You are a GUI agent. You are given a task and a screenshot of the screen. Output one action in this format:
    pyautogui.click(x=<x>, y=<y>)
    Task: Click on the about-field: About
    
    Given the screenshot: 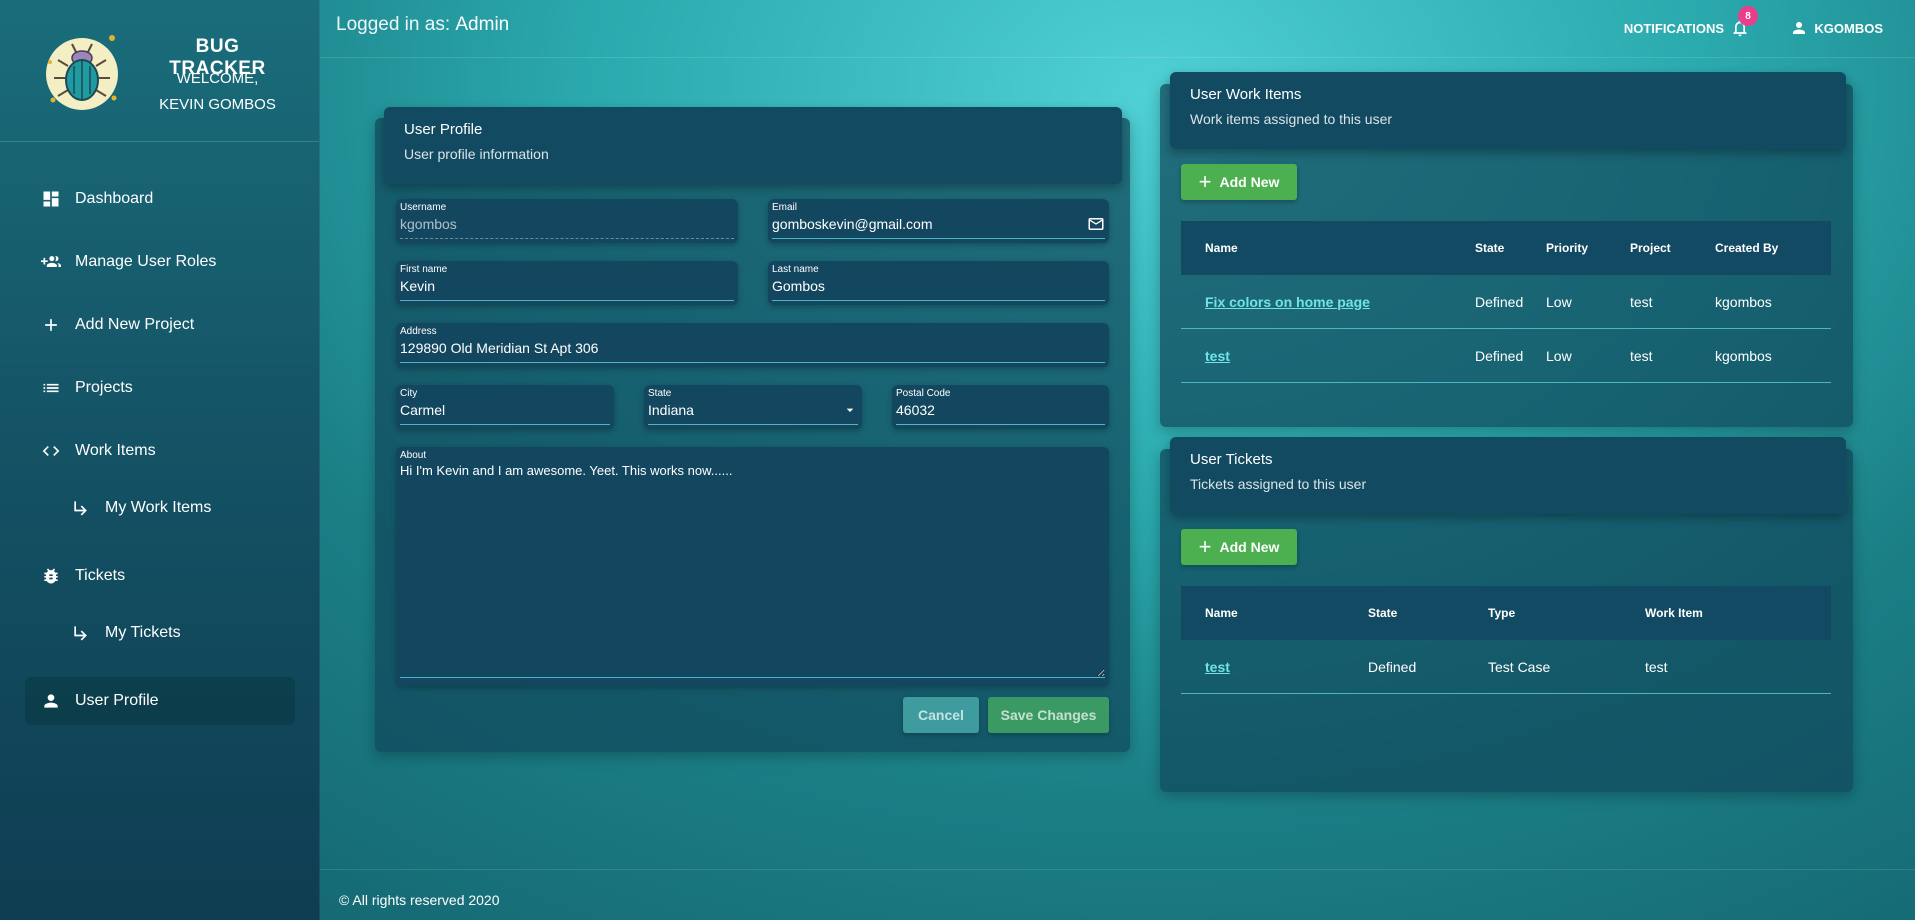 What is the action you would take?
    pyautogui.click(x=752, y=566)
    